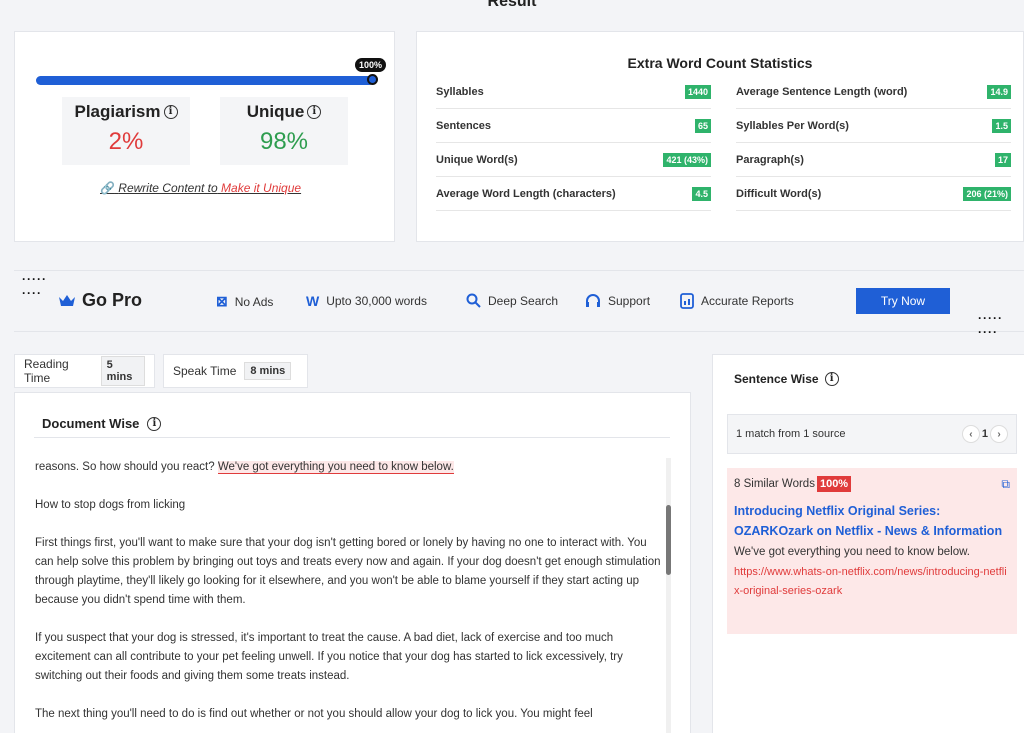  I want to click on ad-block-icon: ⊠, so click(222, 301).